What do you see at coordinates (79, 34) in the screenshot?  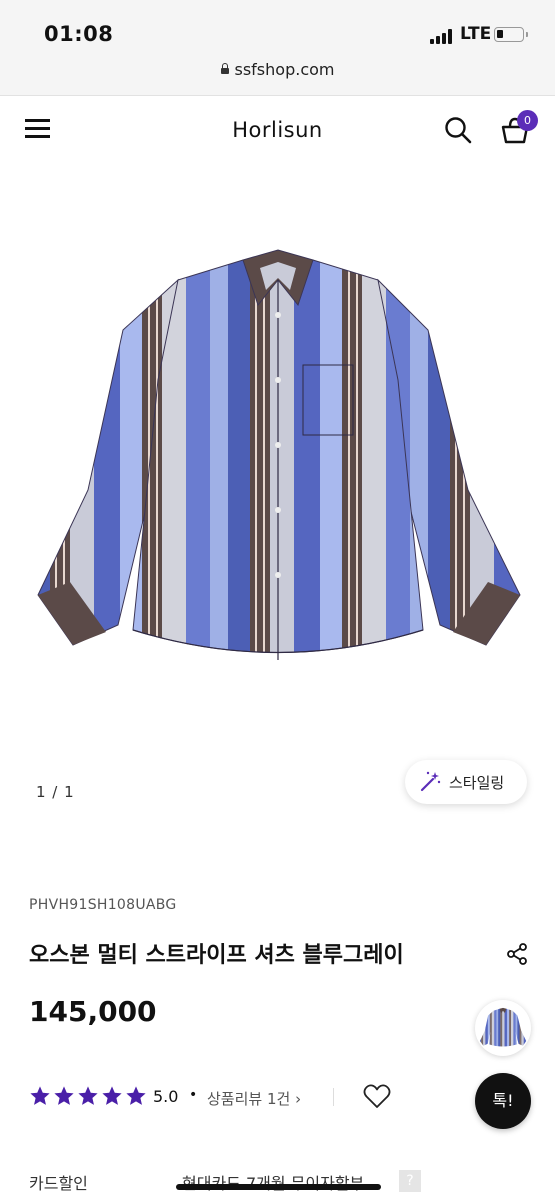 I see `clock: 01:08` at bounding box center [79, 34].